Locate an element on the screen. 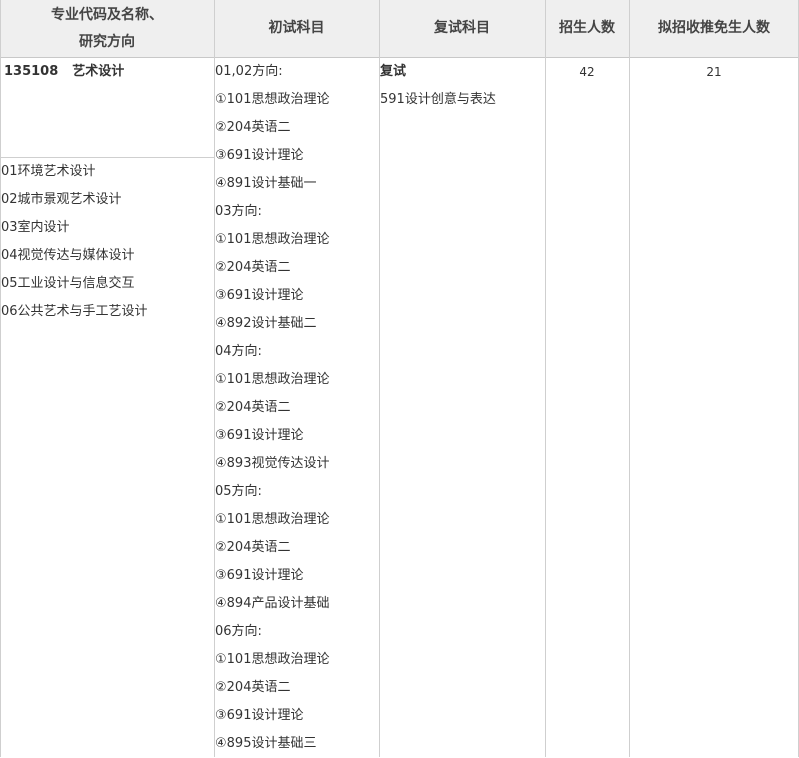 The image size is (799, 758). header-enroll-count: 招生人数 is located at coordinates (587, 28).